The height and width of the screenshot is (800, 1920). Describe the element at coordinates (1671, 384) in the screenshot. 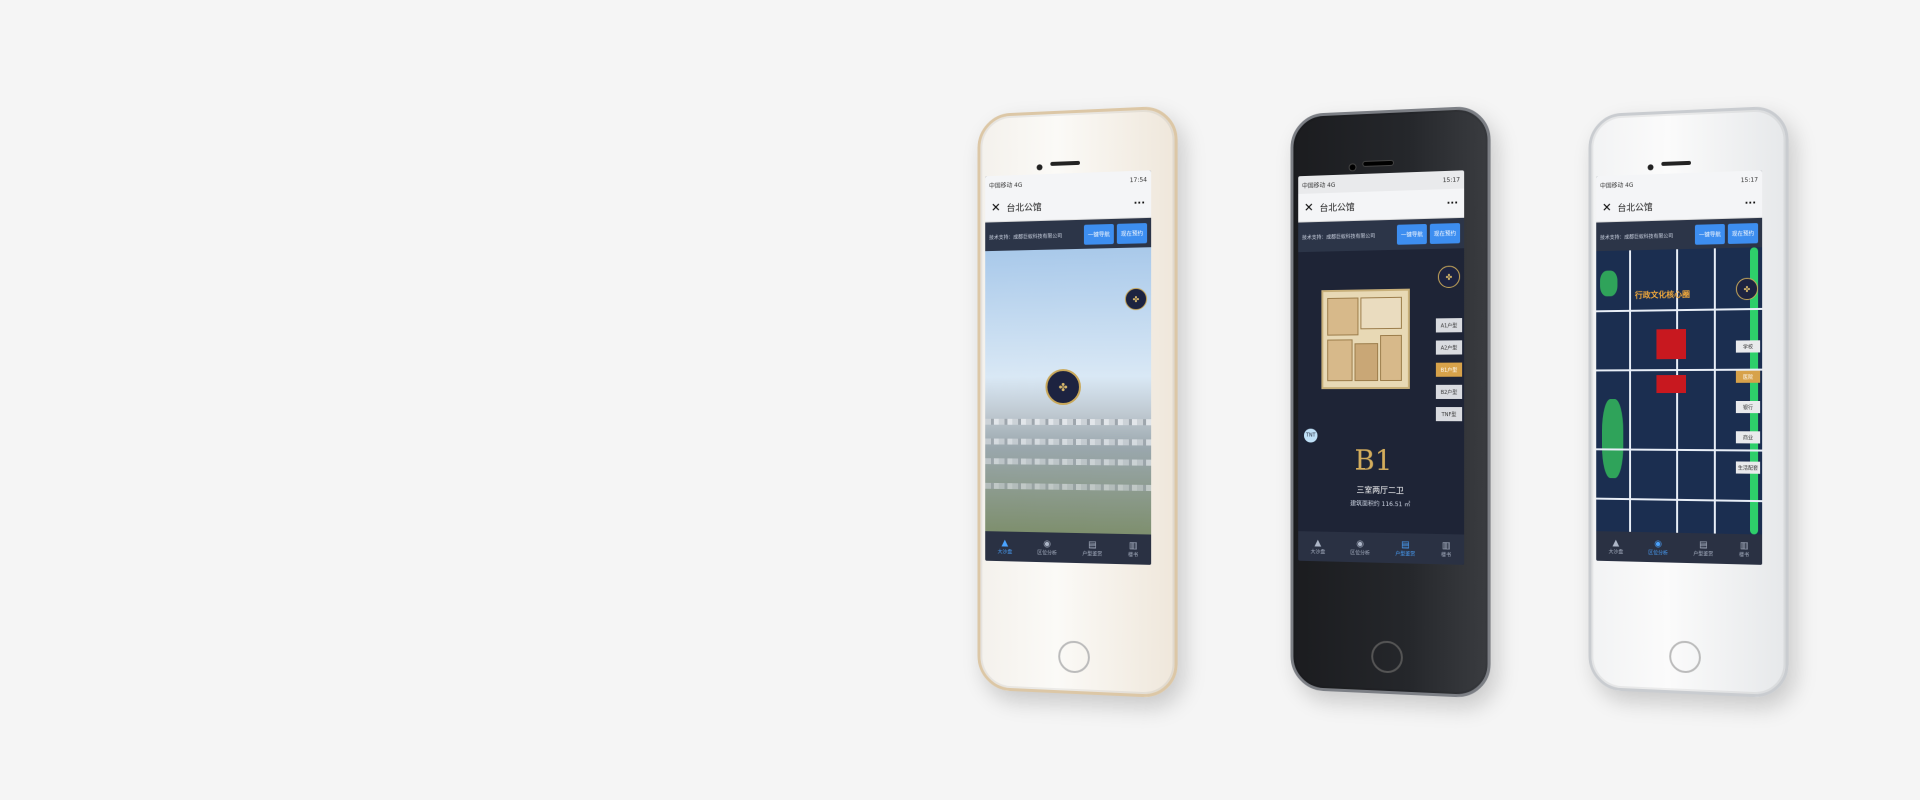

I see `landmark-marker` at that location.